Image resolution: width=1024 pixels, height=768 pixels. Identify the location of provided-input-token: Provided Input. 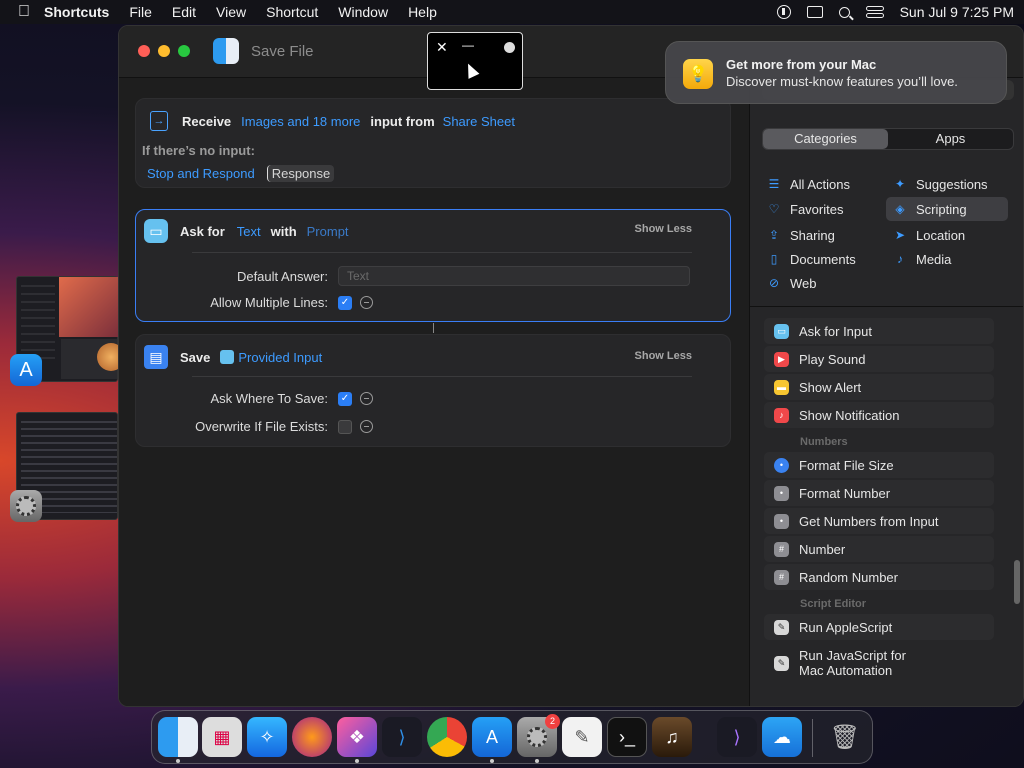
(271, 357).